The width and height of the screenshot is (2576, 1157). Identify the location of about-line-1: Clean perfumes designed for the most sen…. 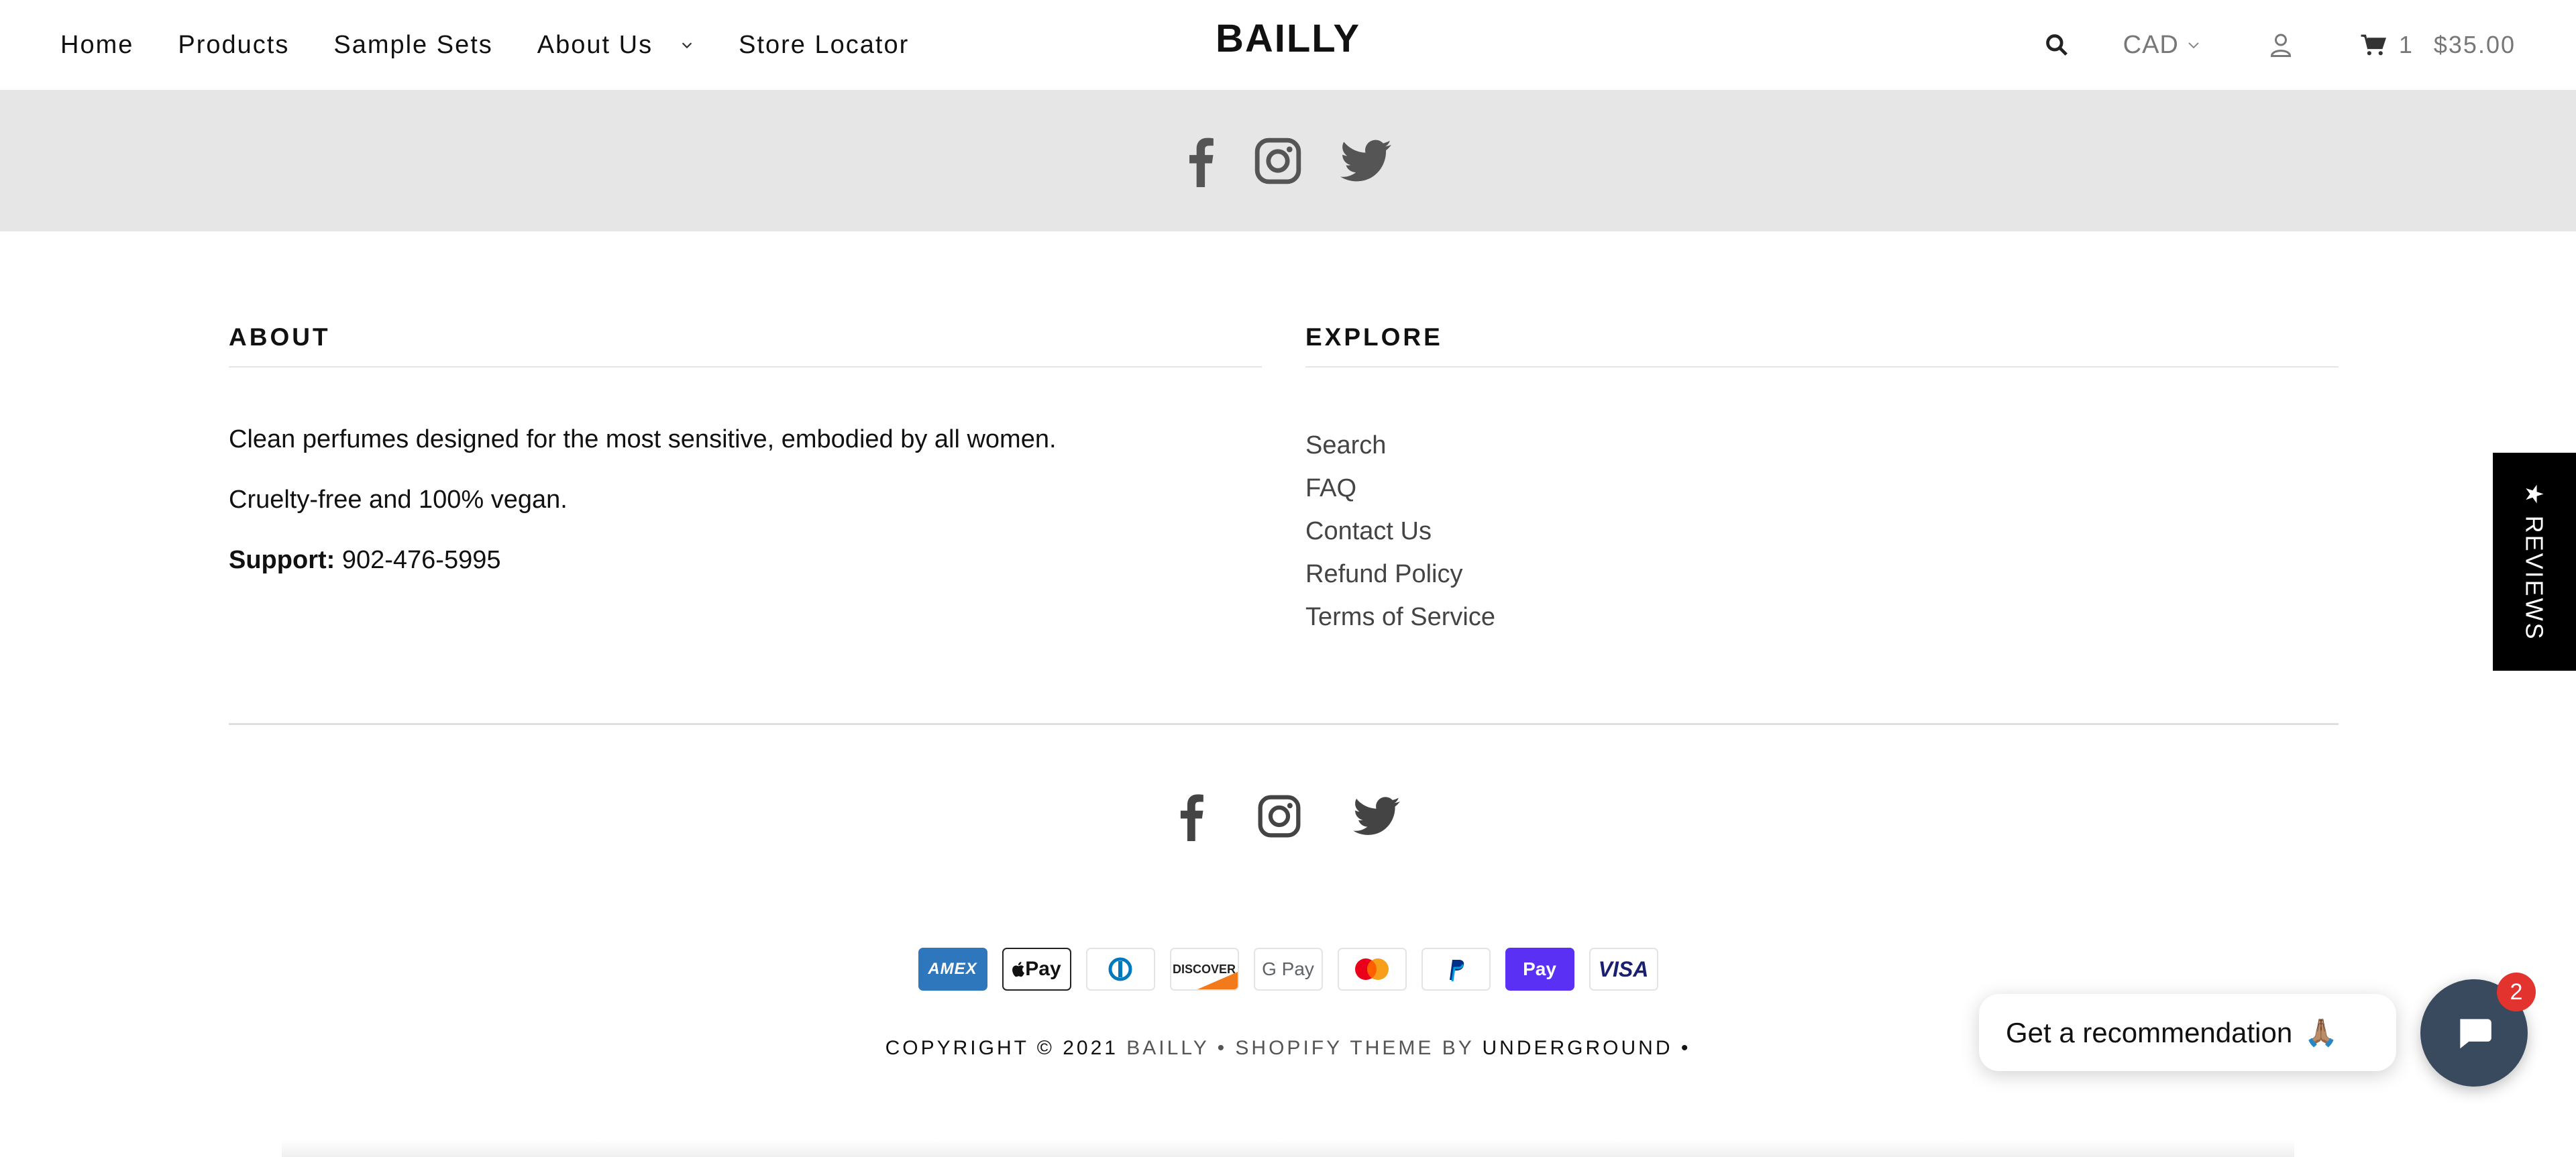
(643, 439).